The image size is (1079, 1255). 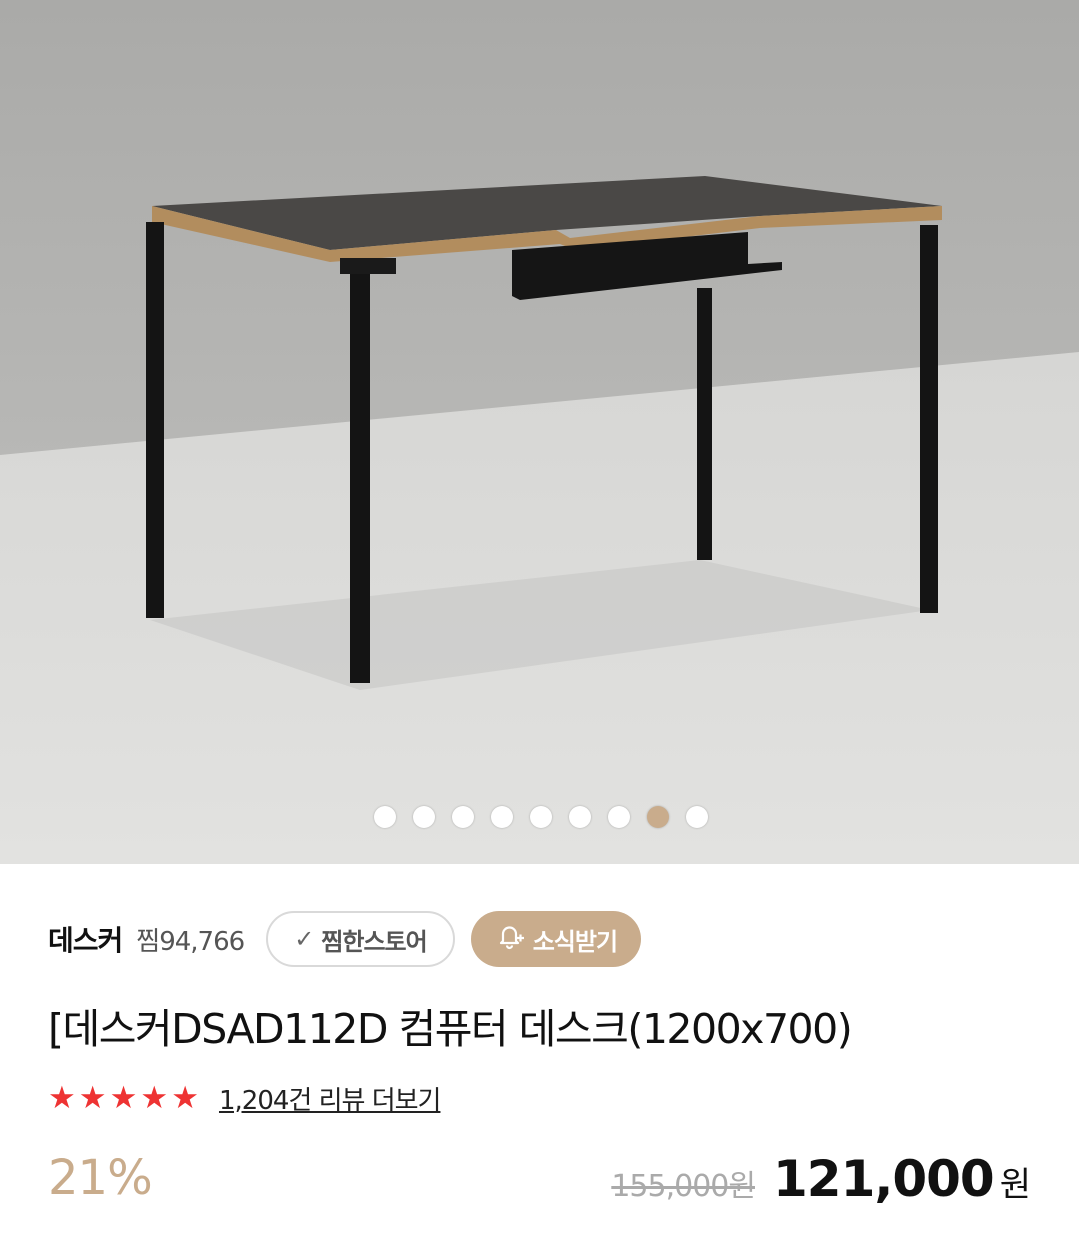 What do you see at coordinates (683, 1186) in the screenshot?
I see `original-price: 155,000원` at bounding box center [683, 1186].